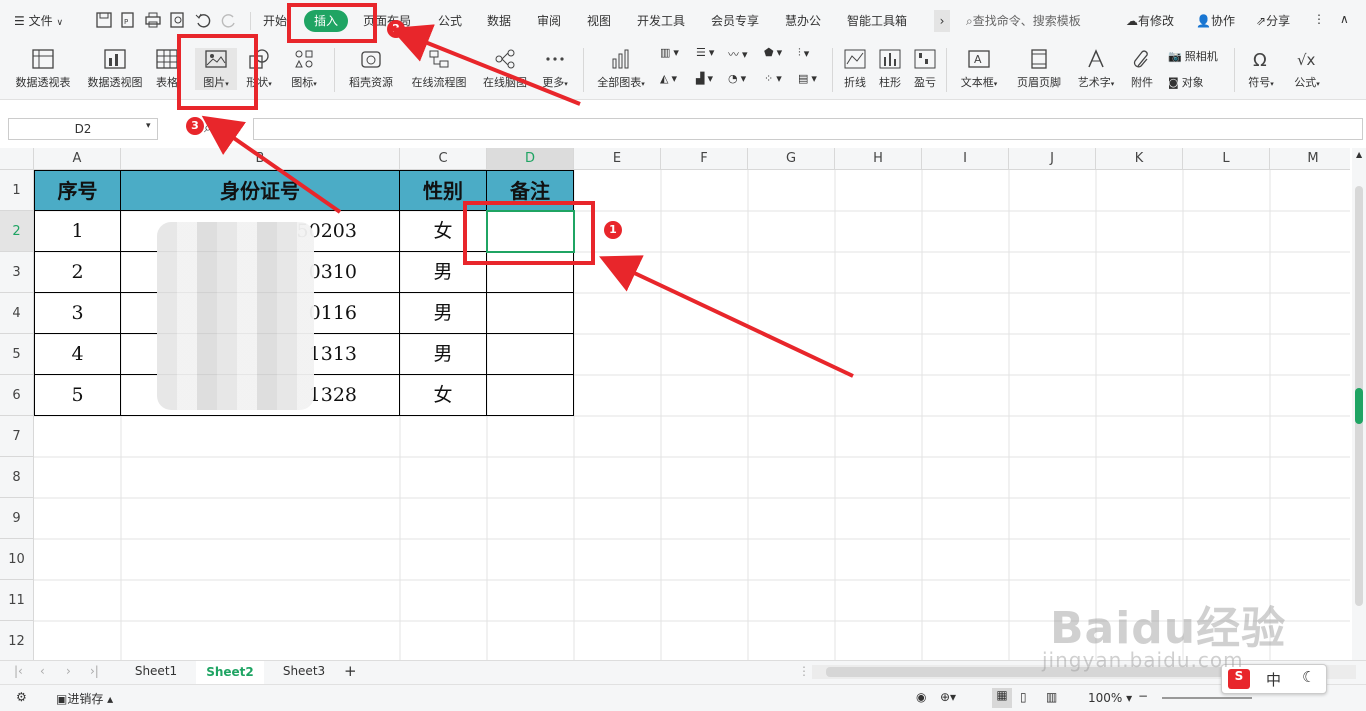 This screenshot has width=1366, height=711. Describe the element at coordinates (1143, 660) in the screenshot. I see `watermark-url: jingyan.baidu.com` at that location.